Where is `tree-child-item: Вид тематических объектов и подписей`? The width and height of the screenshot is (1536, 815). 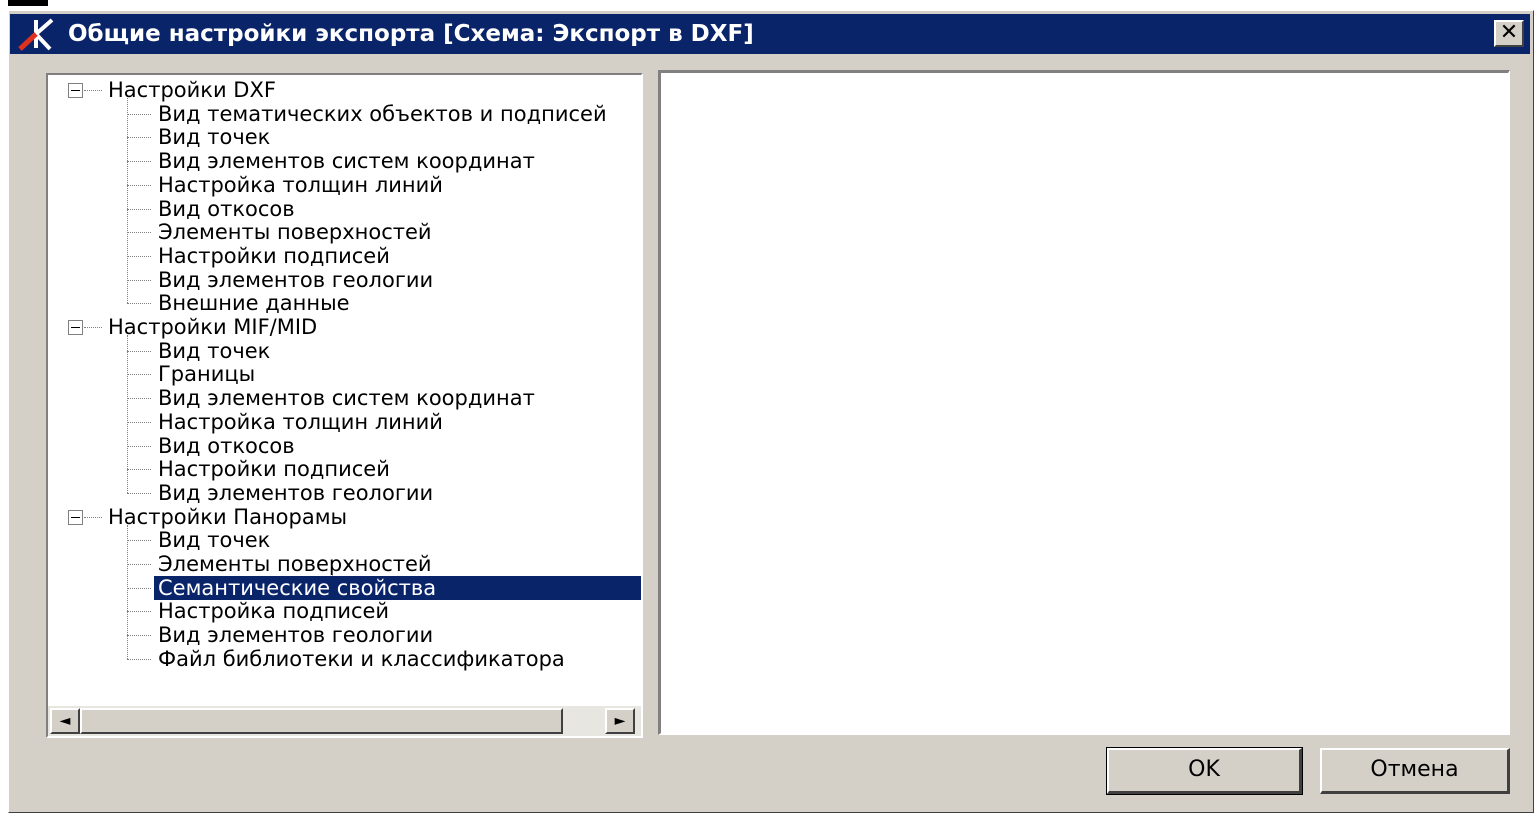 tree-child-item: Вид тематических объектов и подписей is located at coordinates (382, 114).